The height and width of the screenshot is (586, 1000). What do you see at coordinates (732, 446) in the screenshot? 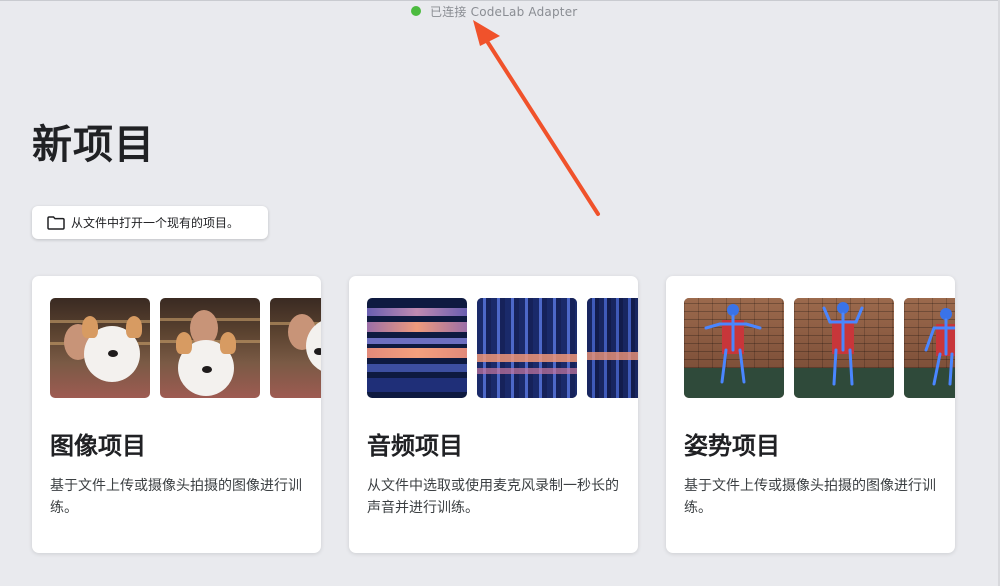
I see `pose-project-title: 姿势项目` at bounding box center [732, 446].